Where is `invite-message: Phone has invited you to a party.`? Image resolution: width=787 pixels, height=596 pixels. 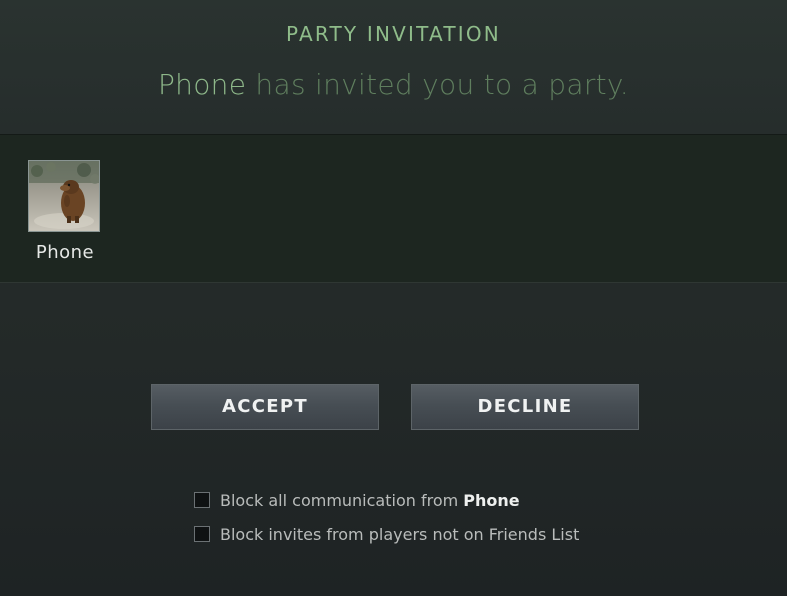 invite-message: Phone has invited you to a party. is located at coordinates (393, 84).